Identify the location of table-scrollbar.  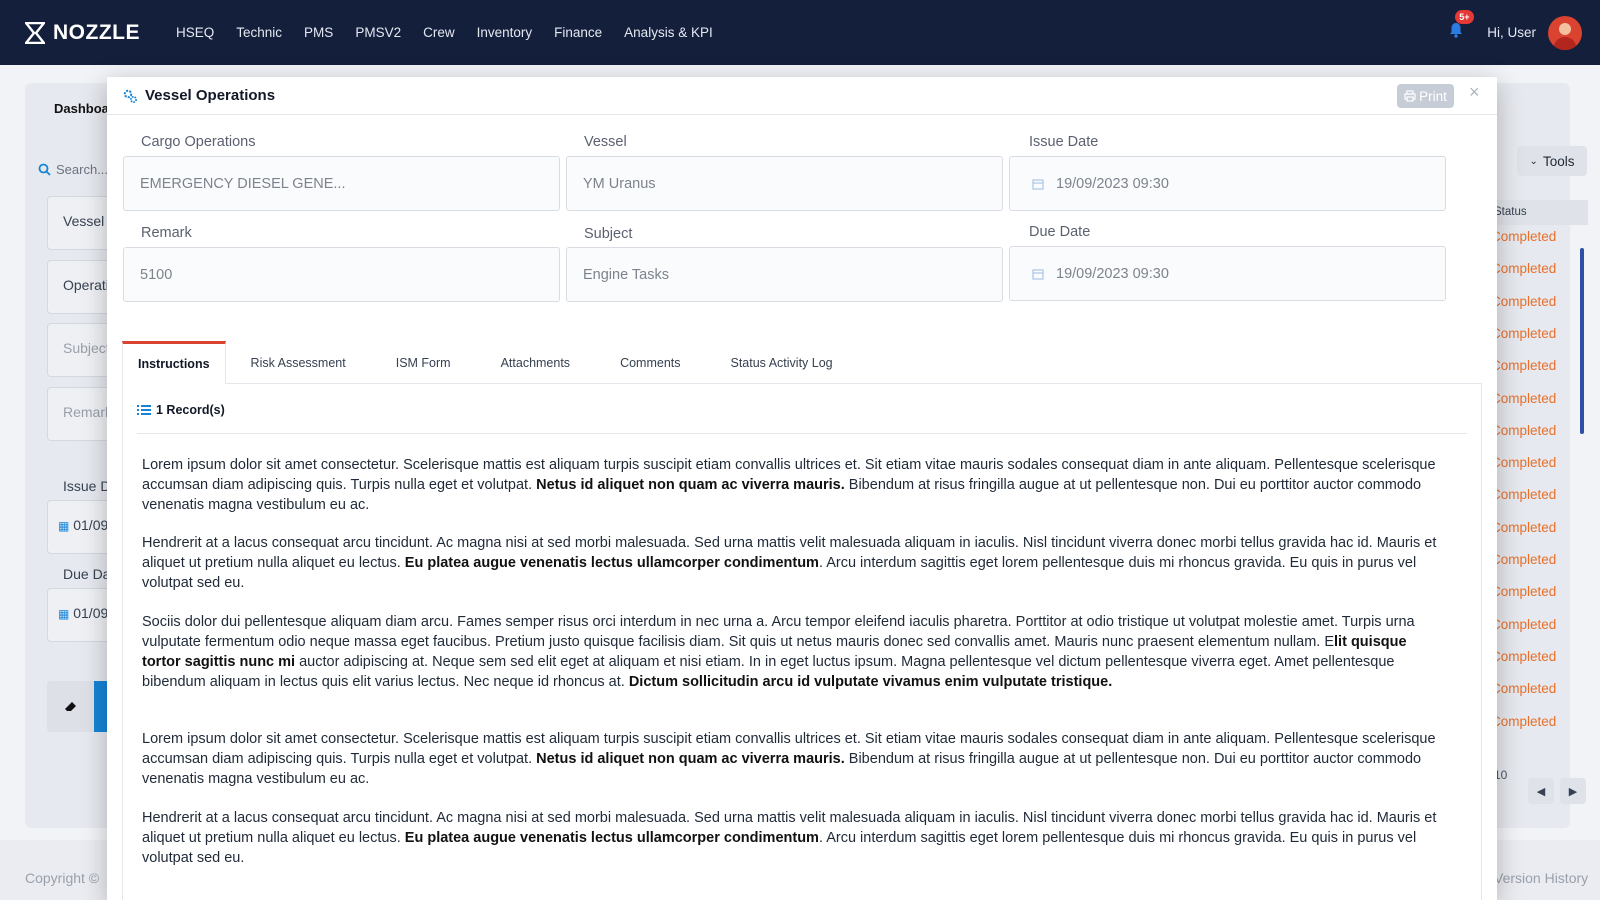
(1582, 341).